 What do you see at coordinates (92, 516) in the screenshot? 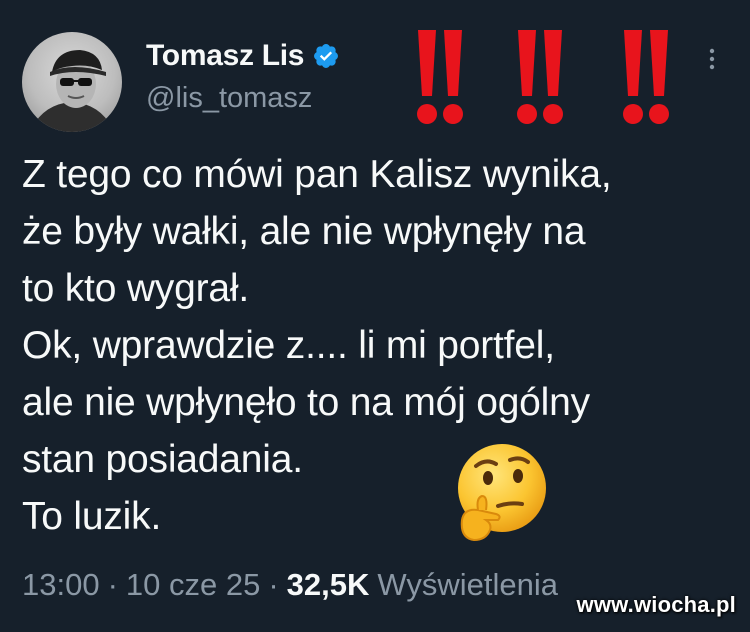
I see `tweet-text-line: To luzik.` at bounding box center [92, 516].